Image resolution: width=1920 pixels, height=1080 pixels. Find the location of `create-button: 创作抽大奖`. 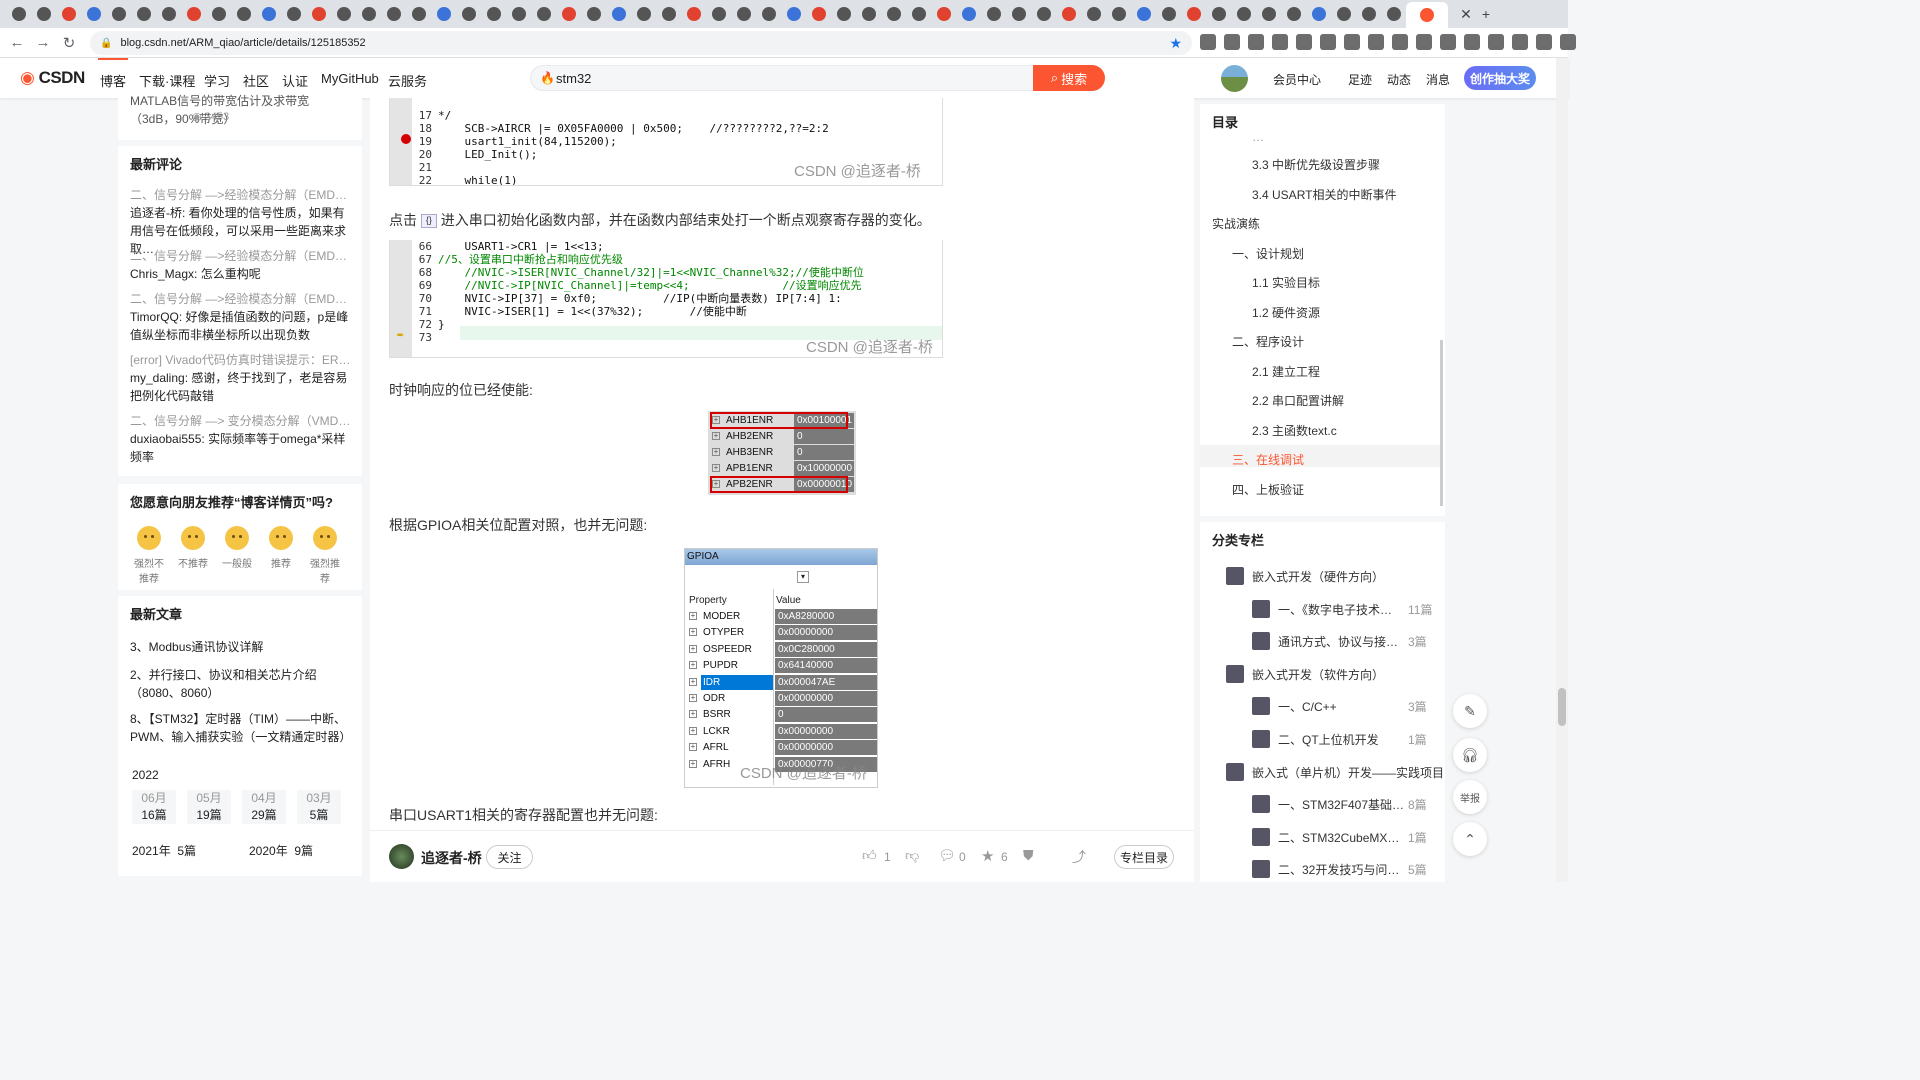

create-button: 创作抽大奖 is located at coordinates (1500, 78).